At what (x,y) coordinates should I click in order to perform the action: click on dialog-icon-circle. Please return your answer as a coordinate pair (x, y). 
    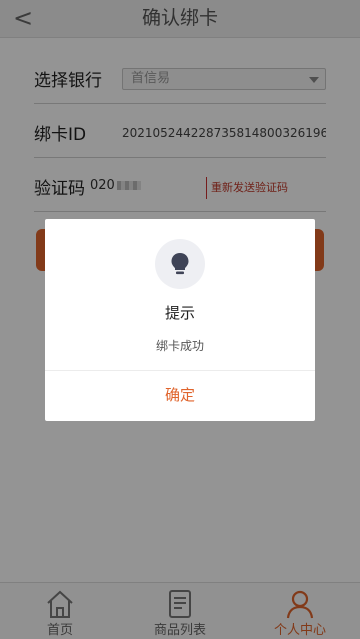
    Looking at the image, I should click on (180, 264).